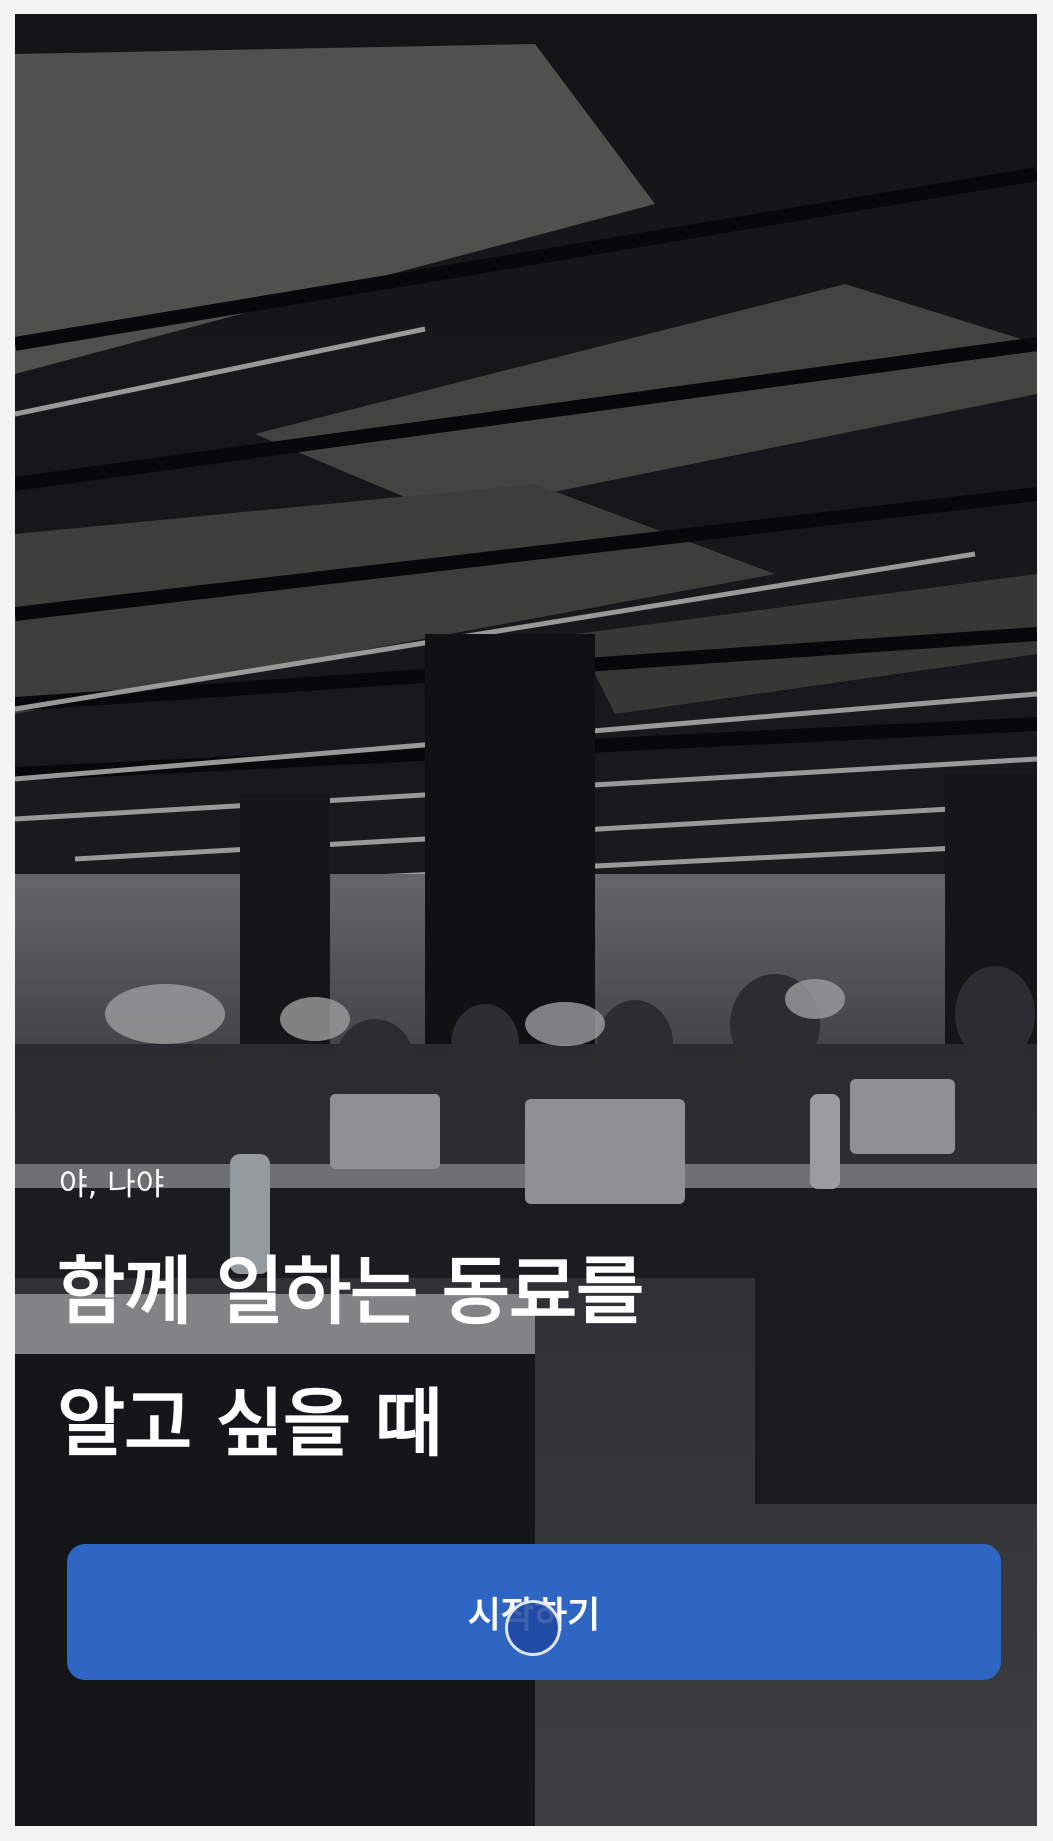 The image size is (1053, 1841). Describe the element at coordinates (350, 1292) in the screenshot. I see `headline-line-1: 함께 일하는 동료를` at that location.